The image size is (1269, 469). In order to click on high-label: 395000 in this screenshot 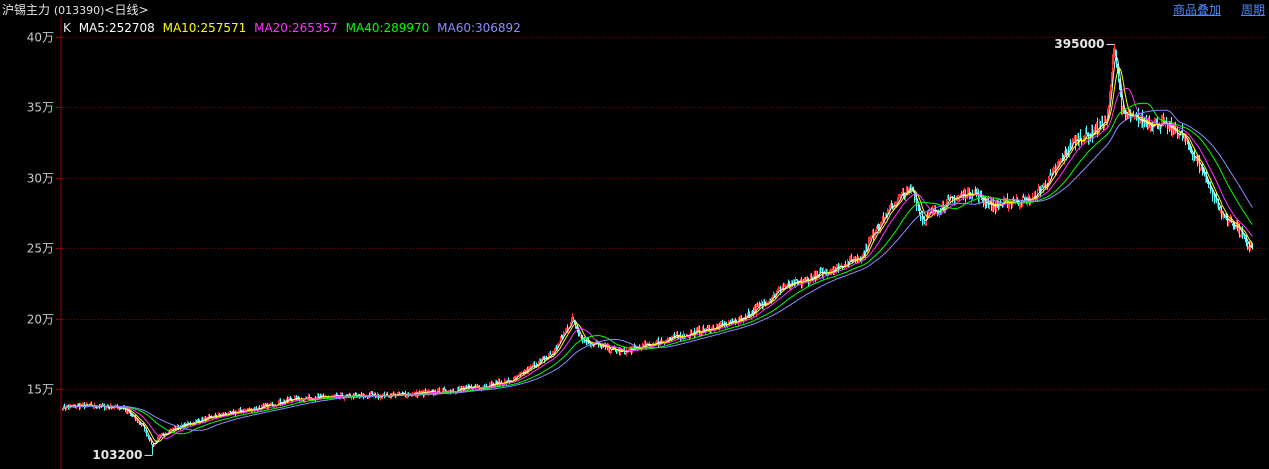, I will do `click(1079, 44)`.